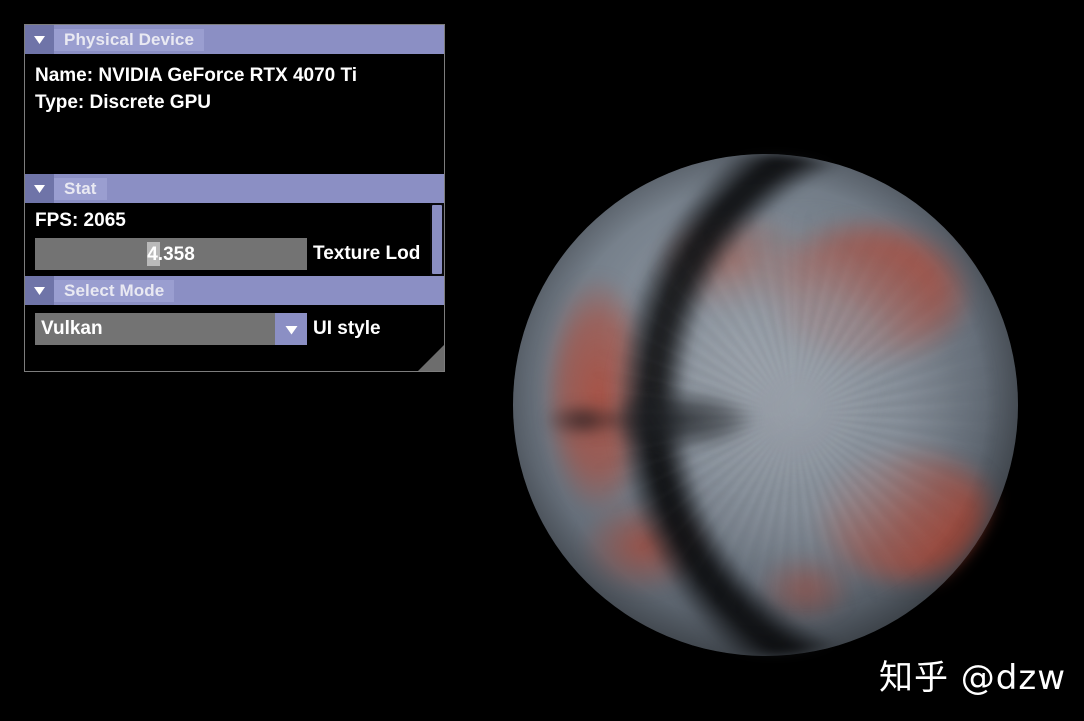 The height and width of the screenshot is (721, 1084). I want to click on fps-readout: FPS: 2065, so click(80, 220).